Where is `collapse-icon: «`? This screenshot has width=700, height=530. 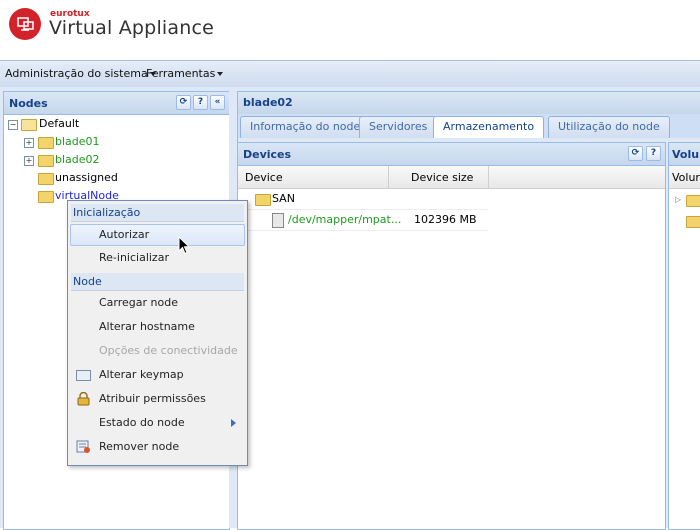
collapse-icon: « is located at coordinates (217, 102).